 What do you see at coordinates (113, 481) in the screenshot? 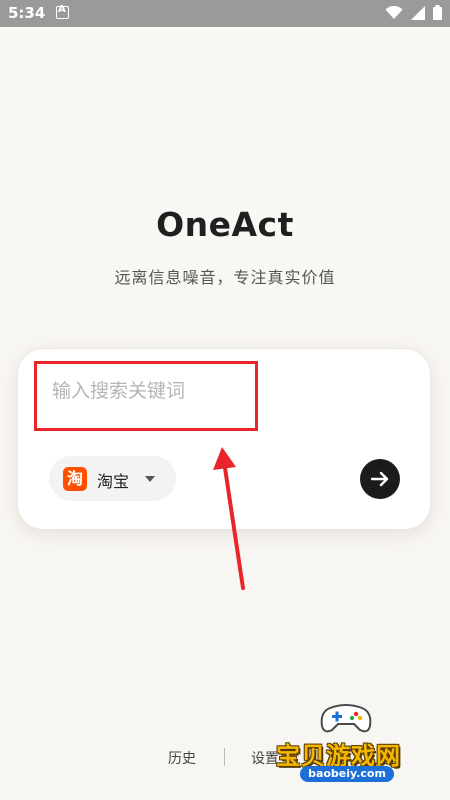
I see `platform-label: 淘宝` at bounding box center [113, 481].